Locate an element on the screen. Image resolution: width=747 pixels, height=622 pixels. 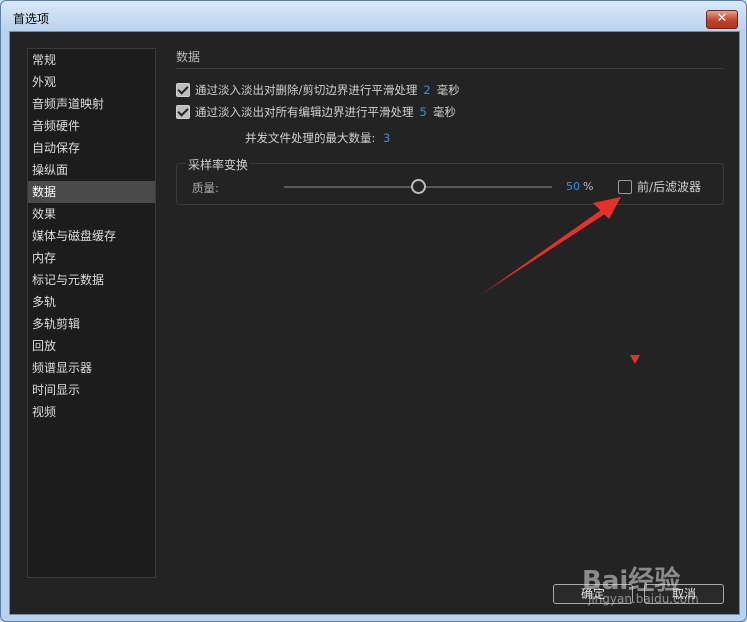
window-title: 首选项 is located at coordinates (31, 19).